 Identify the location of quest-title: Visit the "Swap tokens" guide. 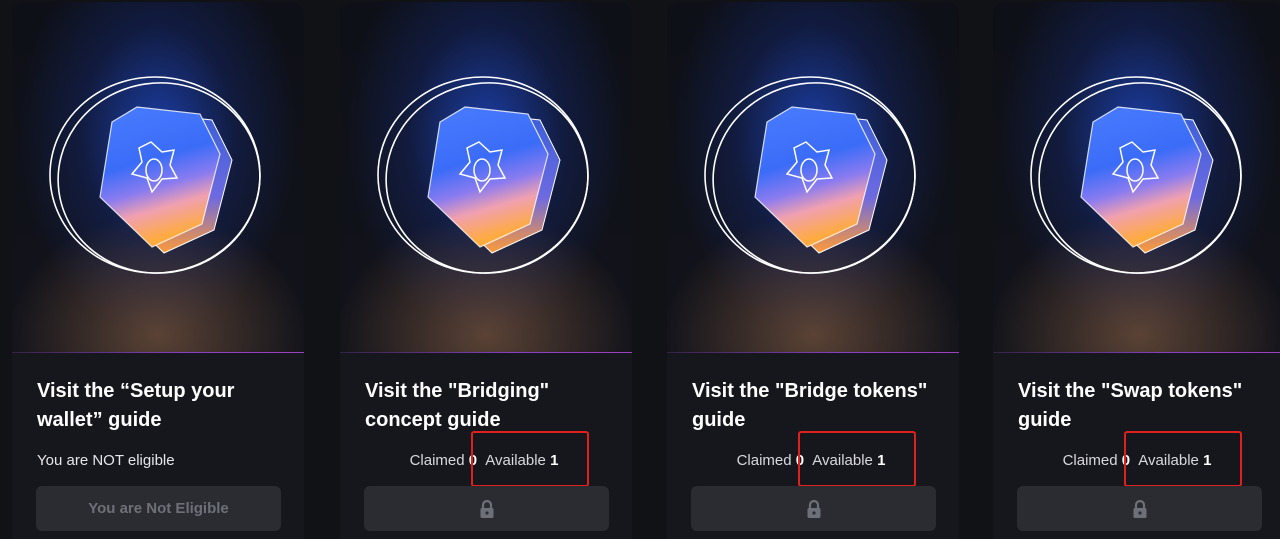
(1130, 405).